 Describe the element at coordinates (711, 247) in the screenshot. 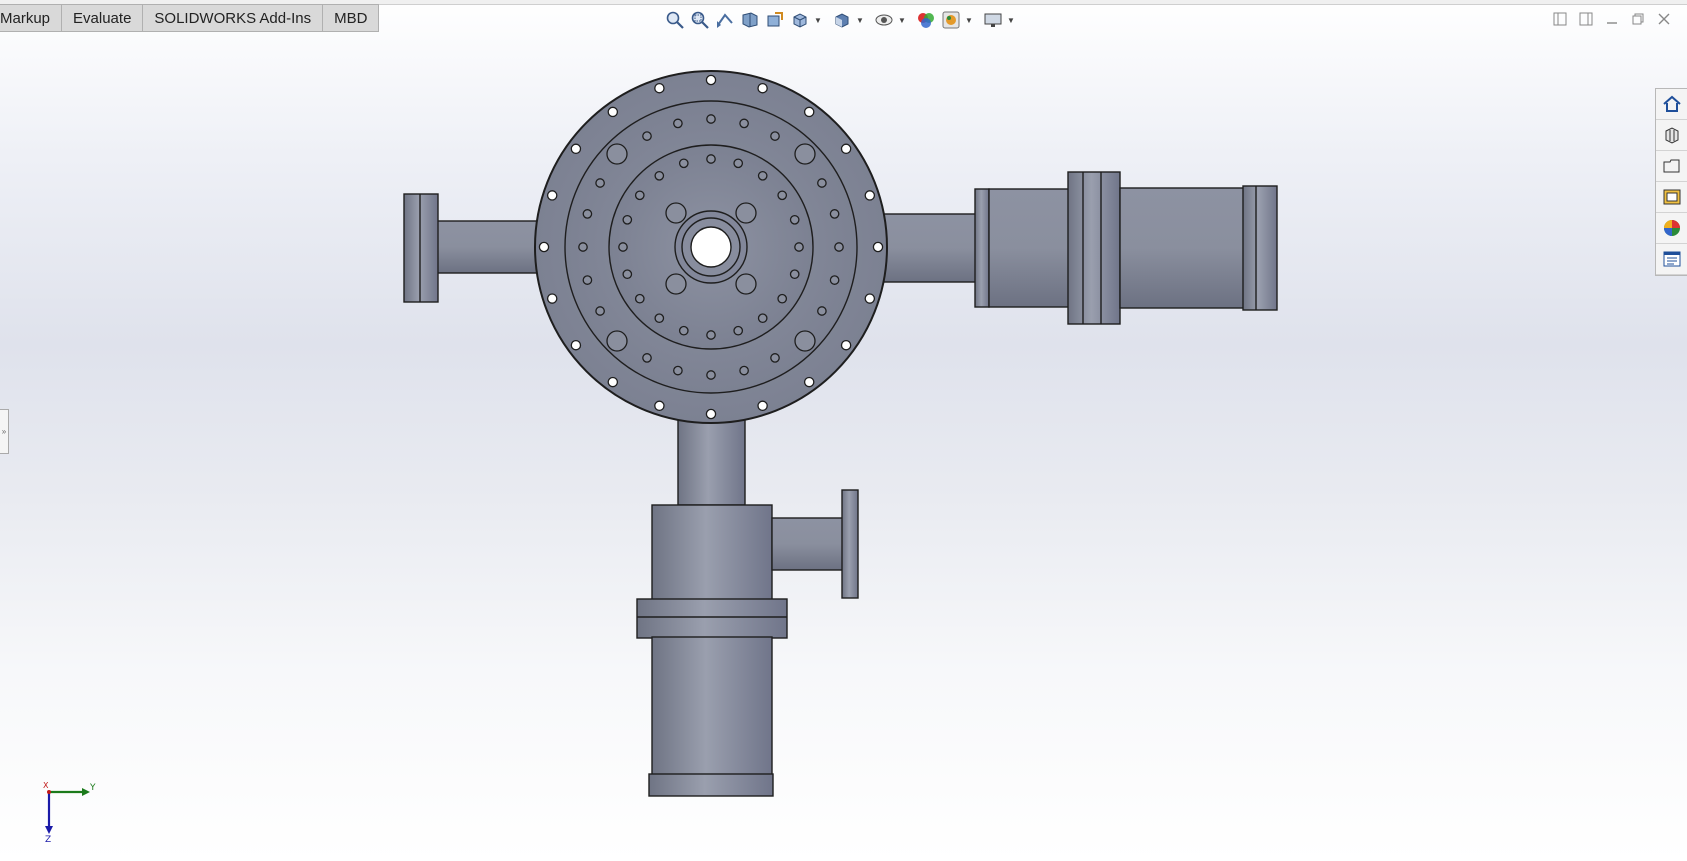

I see `center-bore` at that location.